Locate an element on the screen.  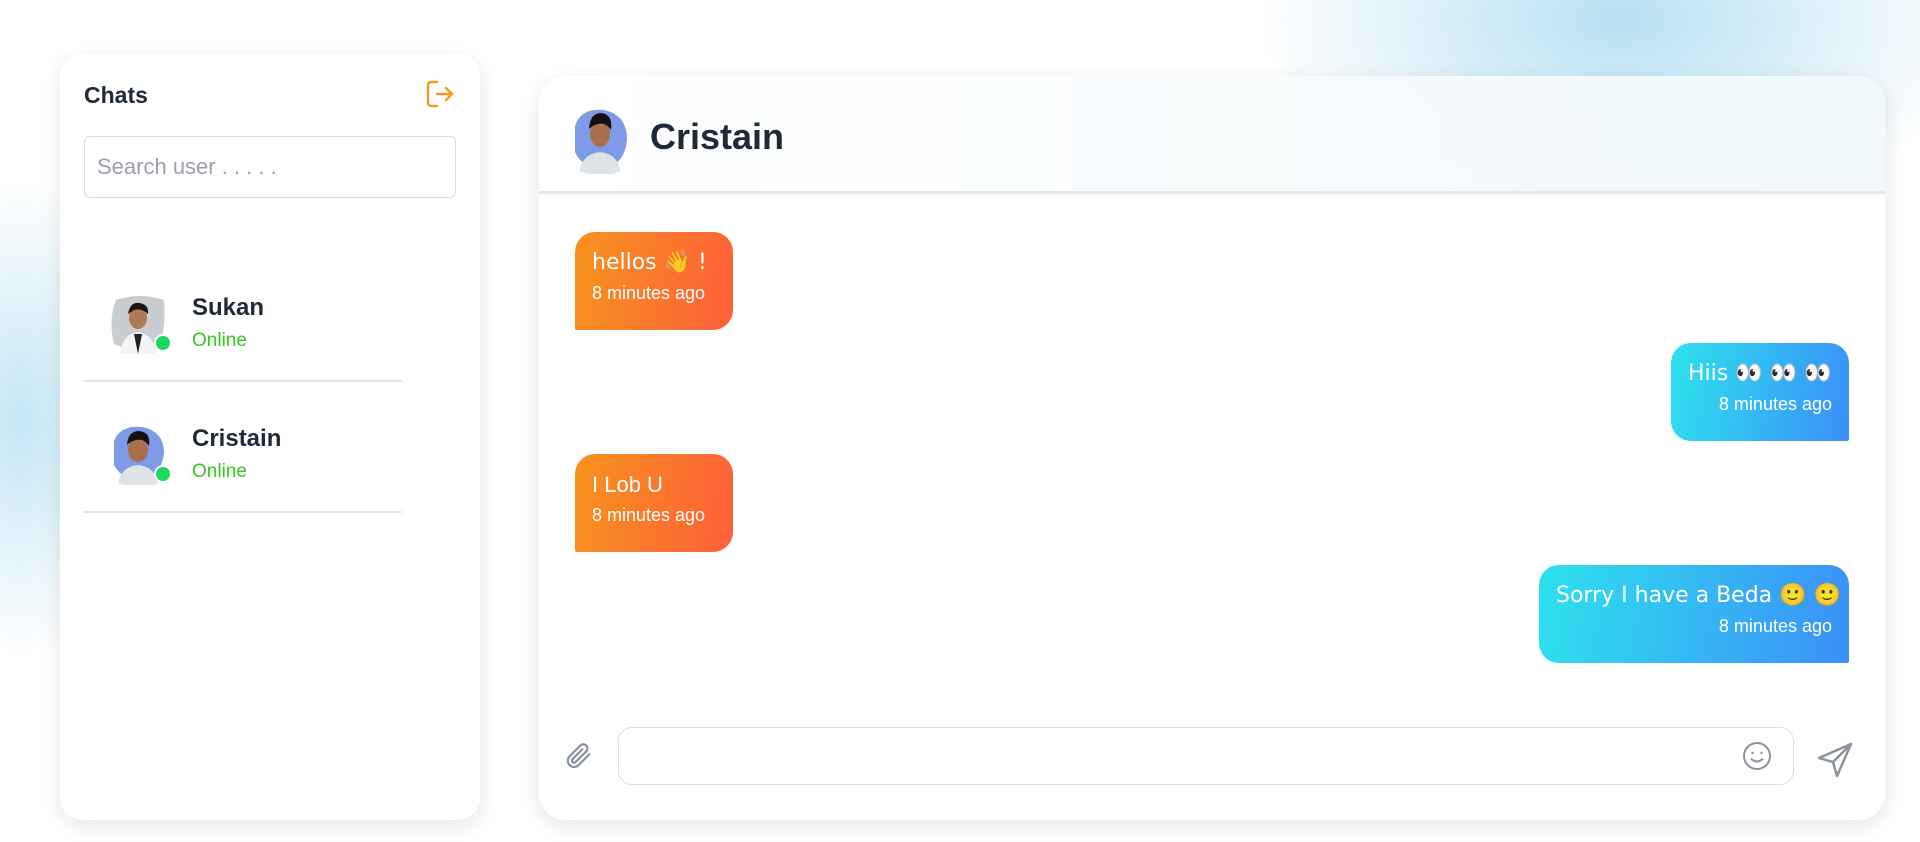
user-name: Sukan is located at coordinates (228, 307).